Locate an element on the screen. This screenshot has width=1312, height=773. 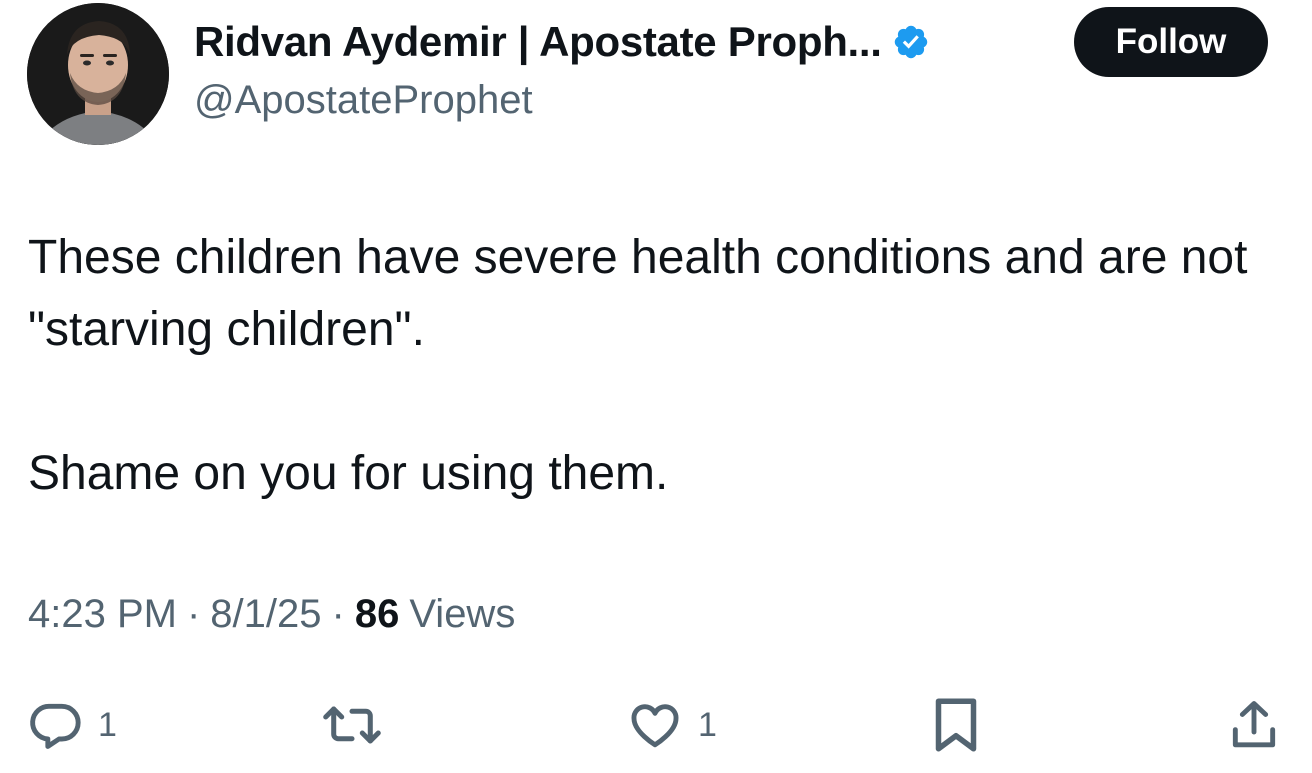
avatar is located at coordinates (98, 74).